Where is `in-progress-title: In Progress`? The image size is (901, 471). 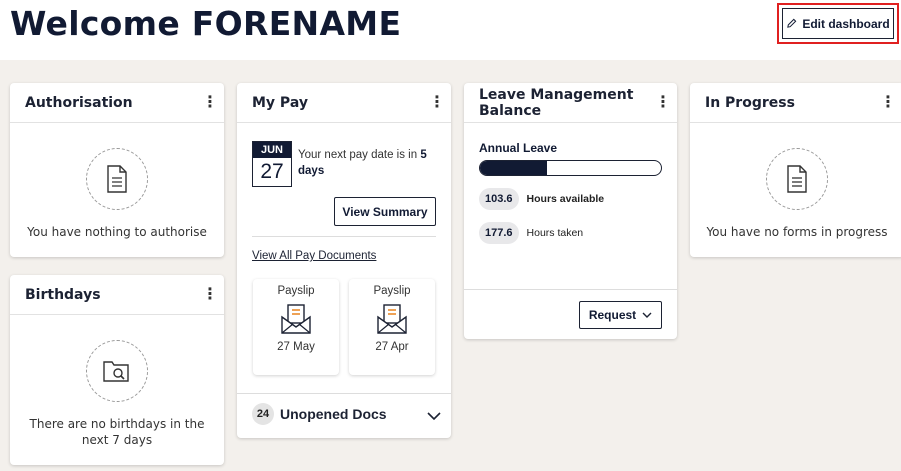
in-progress-title: In Progress is located at coordinates (750, 102).